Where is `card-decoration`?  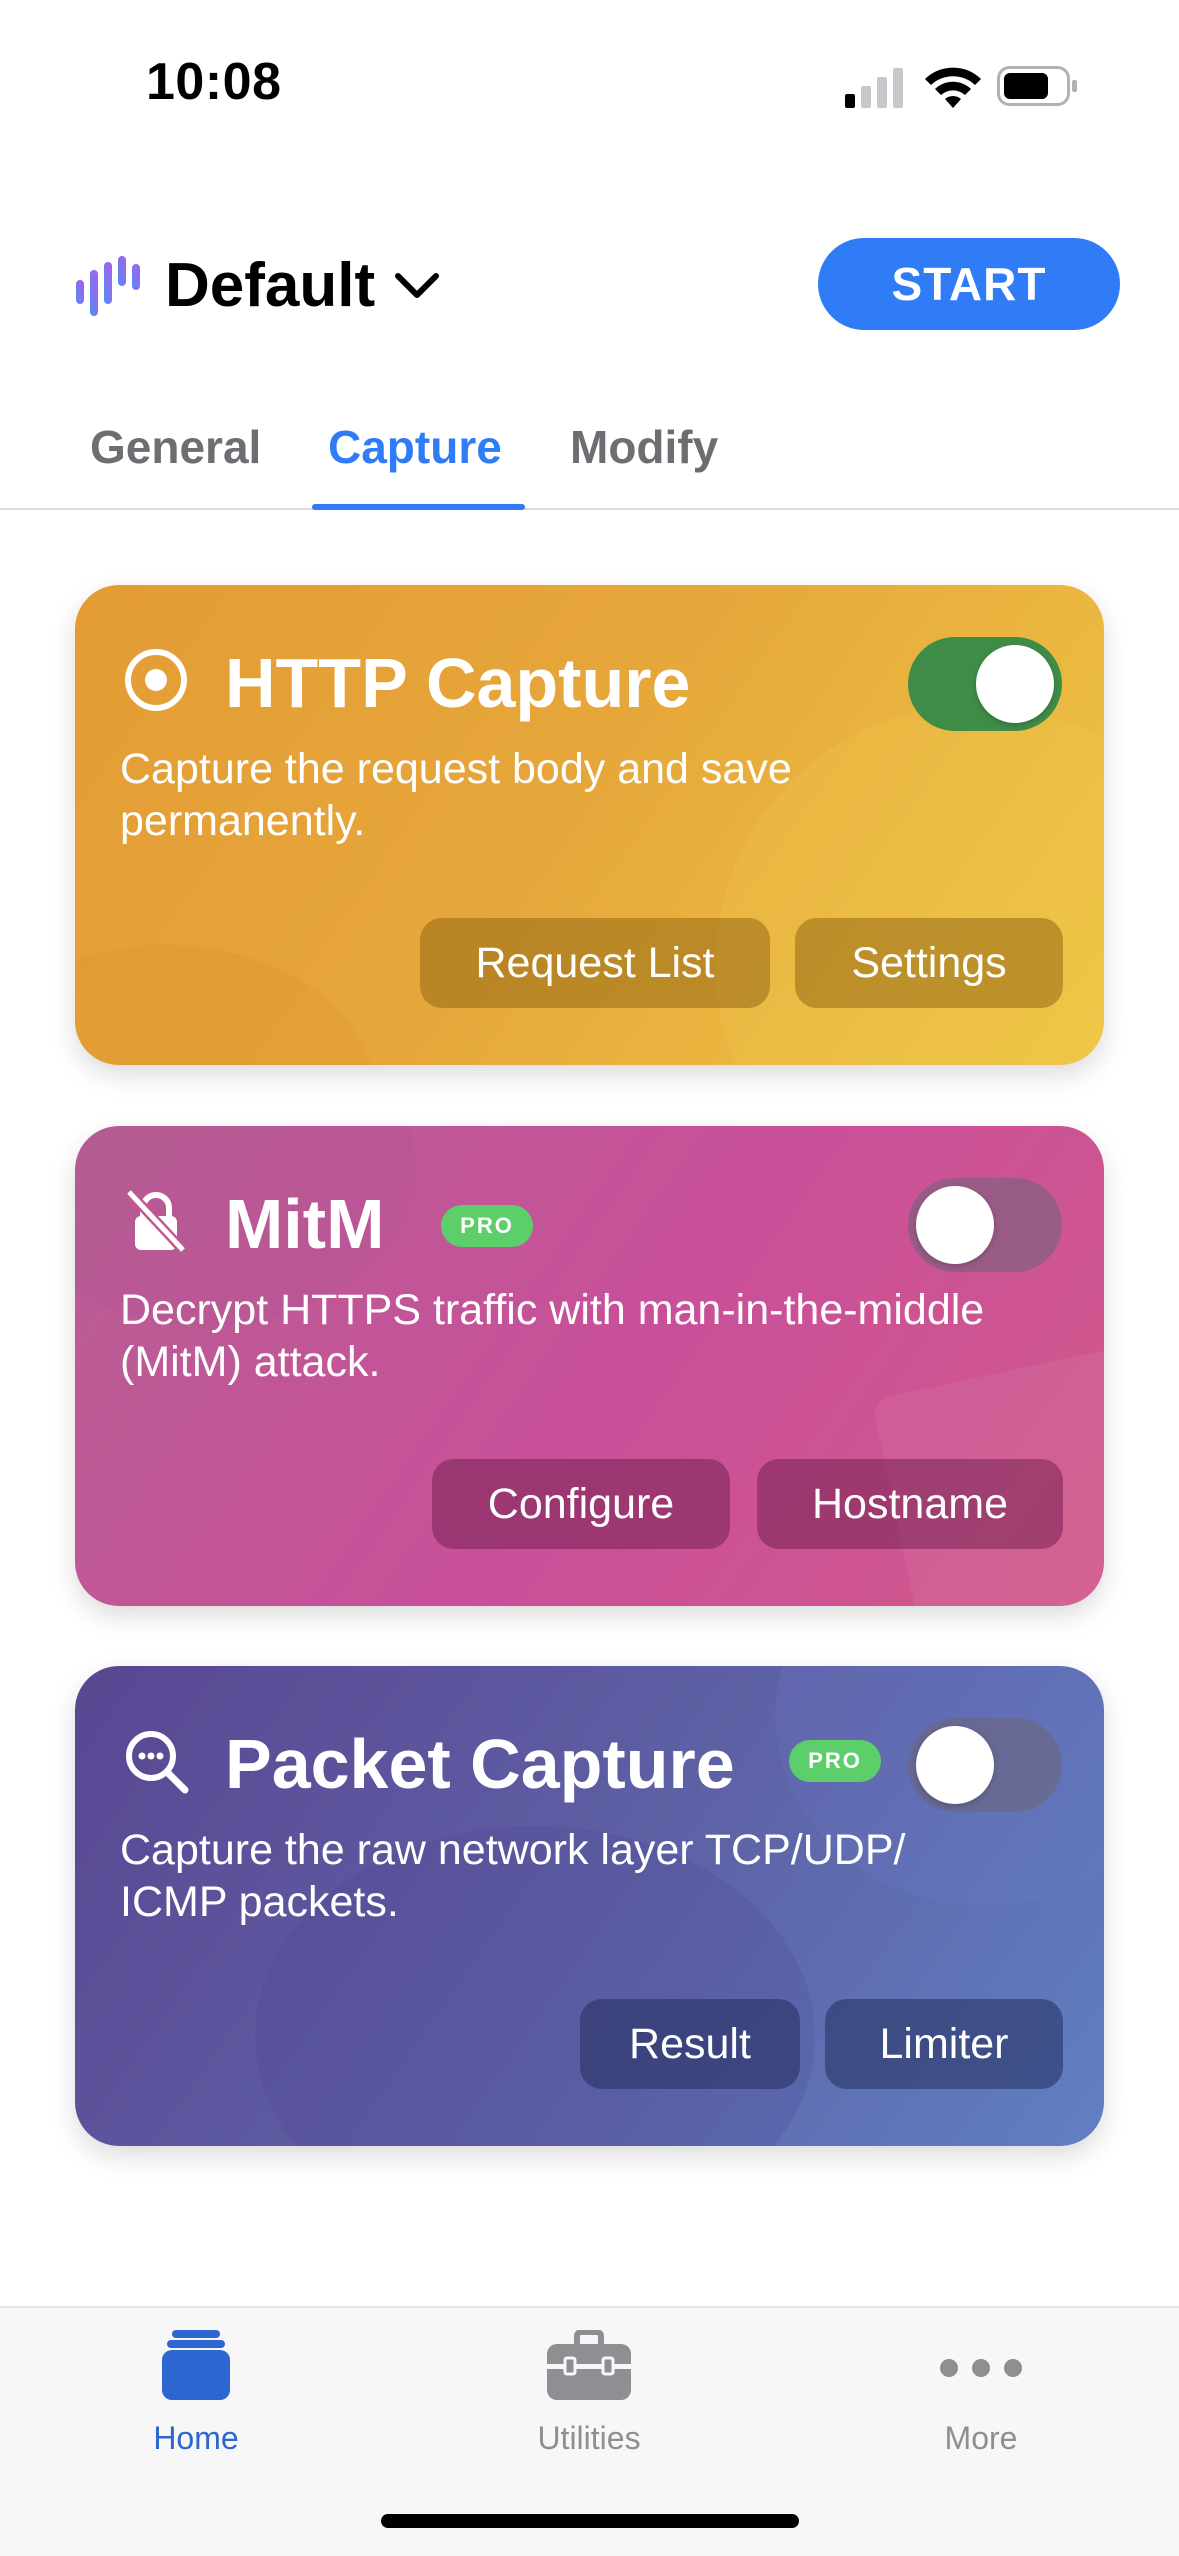
card-decoration is located at coordinates (225, 1005).